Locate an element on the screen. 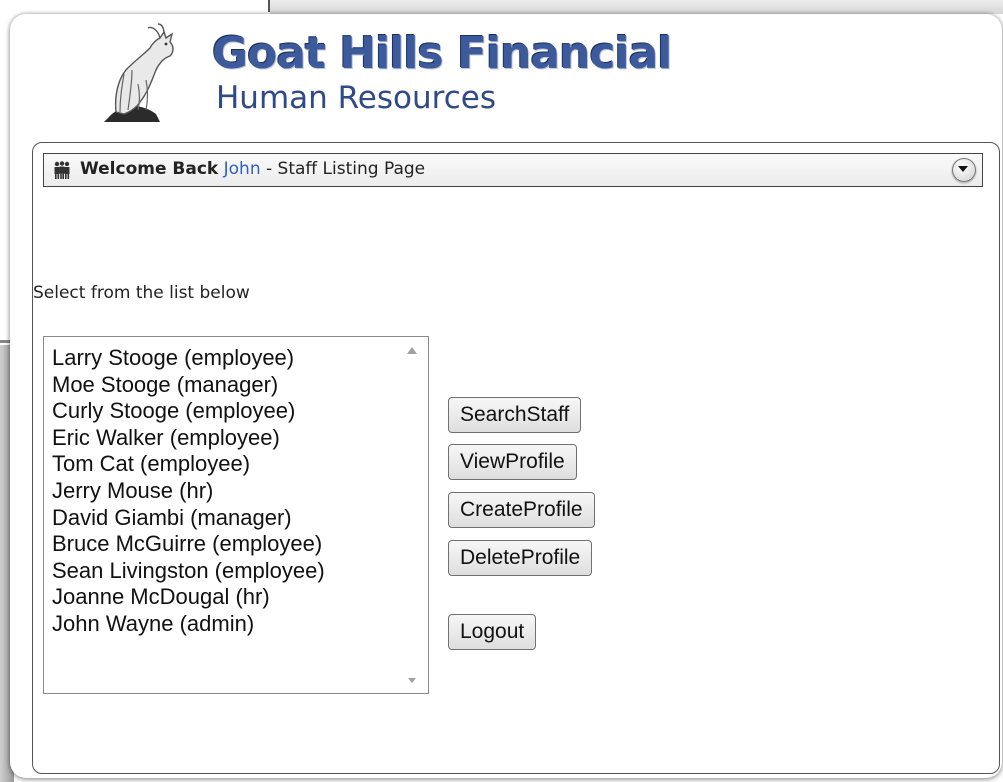 The height and width of the screenshot is (782, 1003). logo-area: Goat Hills Financial Human Resources is located at coordinates (370, 74).